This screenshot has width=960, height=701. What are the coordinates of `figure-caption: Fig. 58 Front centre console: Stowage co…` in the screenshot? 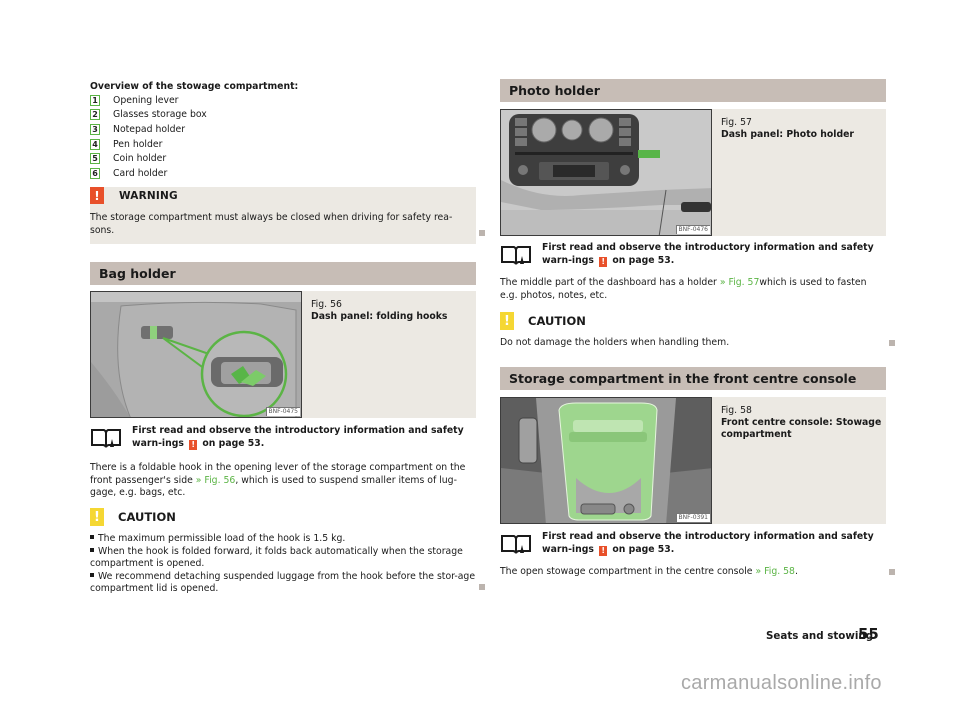 It's located at (803, 423).